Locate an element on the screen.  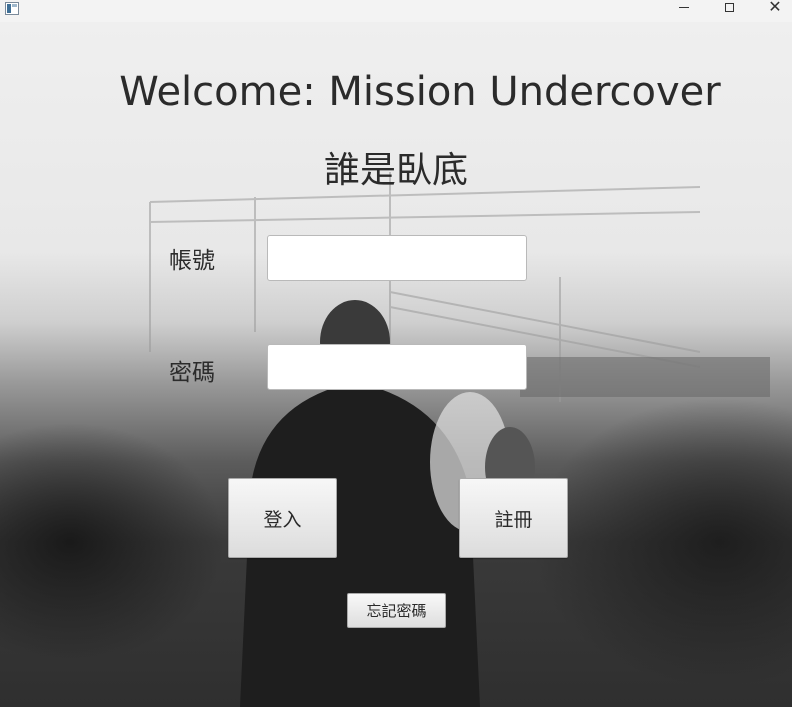
page-subtitle: 誰是臥底 is located at coordinates (395, 170).